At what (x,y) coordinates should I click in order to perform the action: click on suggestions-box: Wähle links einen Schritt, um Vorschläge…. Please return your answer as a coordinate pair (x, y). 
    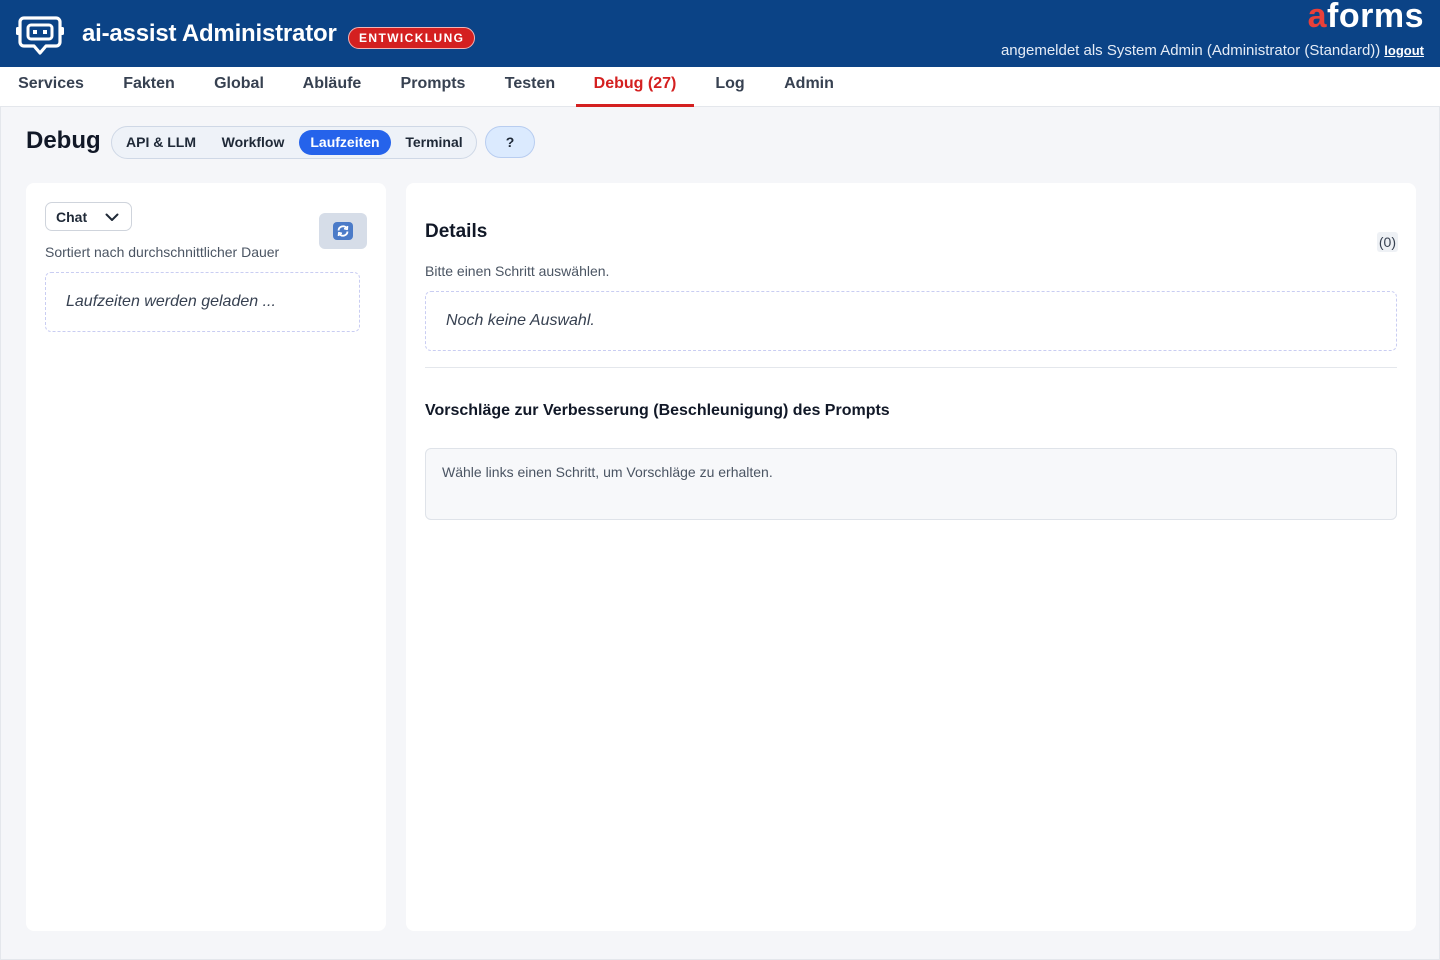
    Looking at the image, I should click on (911, 484).